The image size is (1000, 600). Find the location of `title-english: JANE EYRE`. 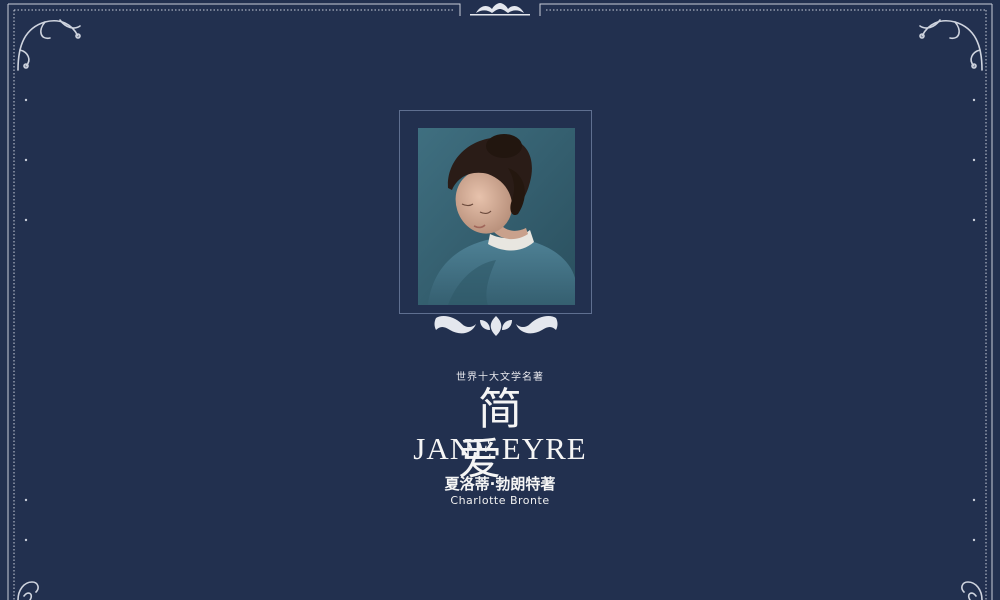

title-english: JANE EYRE is located at coordinates (500, 448).